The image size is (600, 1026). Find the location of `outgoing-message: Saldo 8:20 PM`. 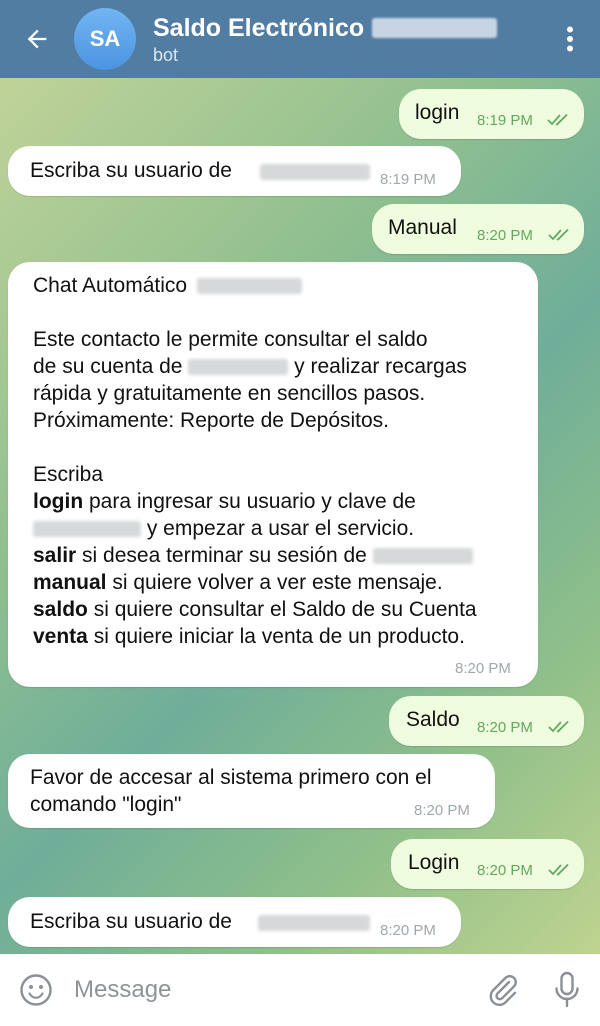

outgoing-message: Saldo 8:20 PM is located at coordinates (486, 721).